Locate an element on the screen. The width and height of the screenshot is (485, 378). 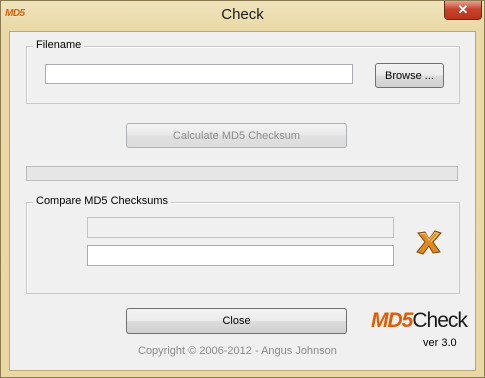
filename-group-label: Filename is located at coordinates (59, 45).